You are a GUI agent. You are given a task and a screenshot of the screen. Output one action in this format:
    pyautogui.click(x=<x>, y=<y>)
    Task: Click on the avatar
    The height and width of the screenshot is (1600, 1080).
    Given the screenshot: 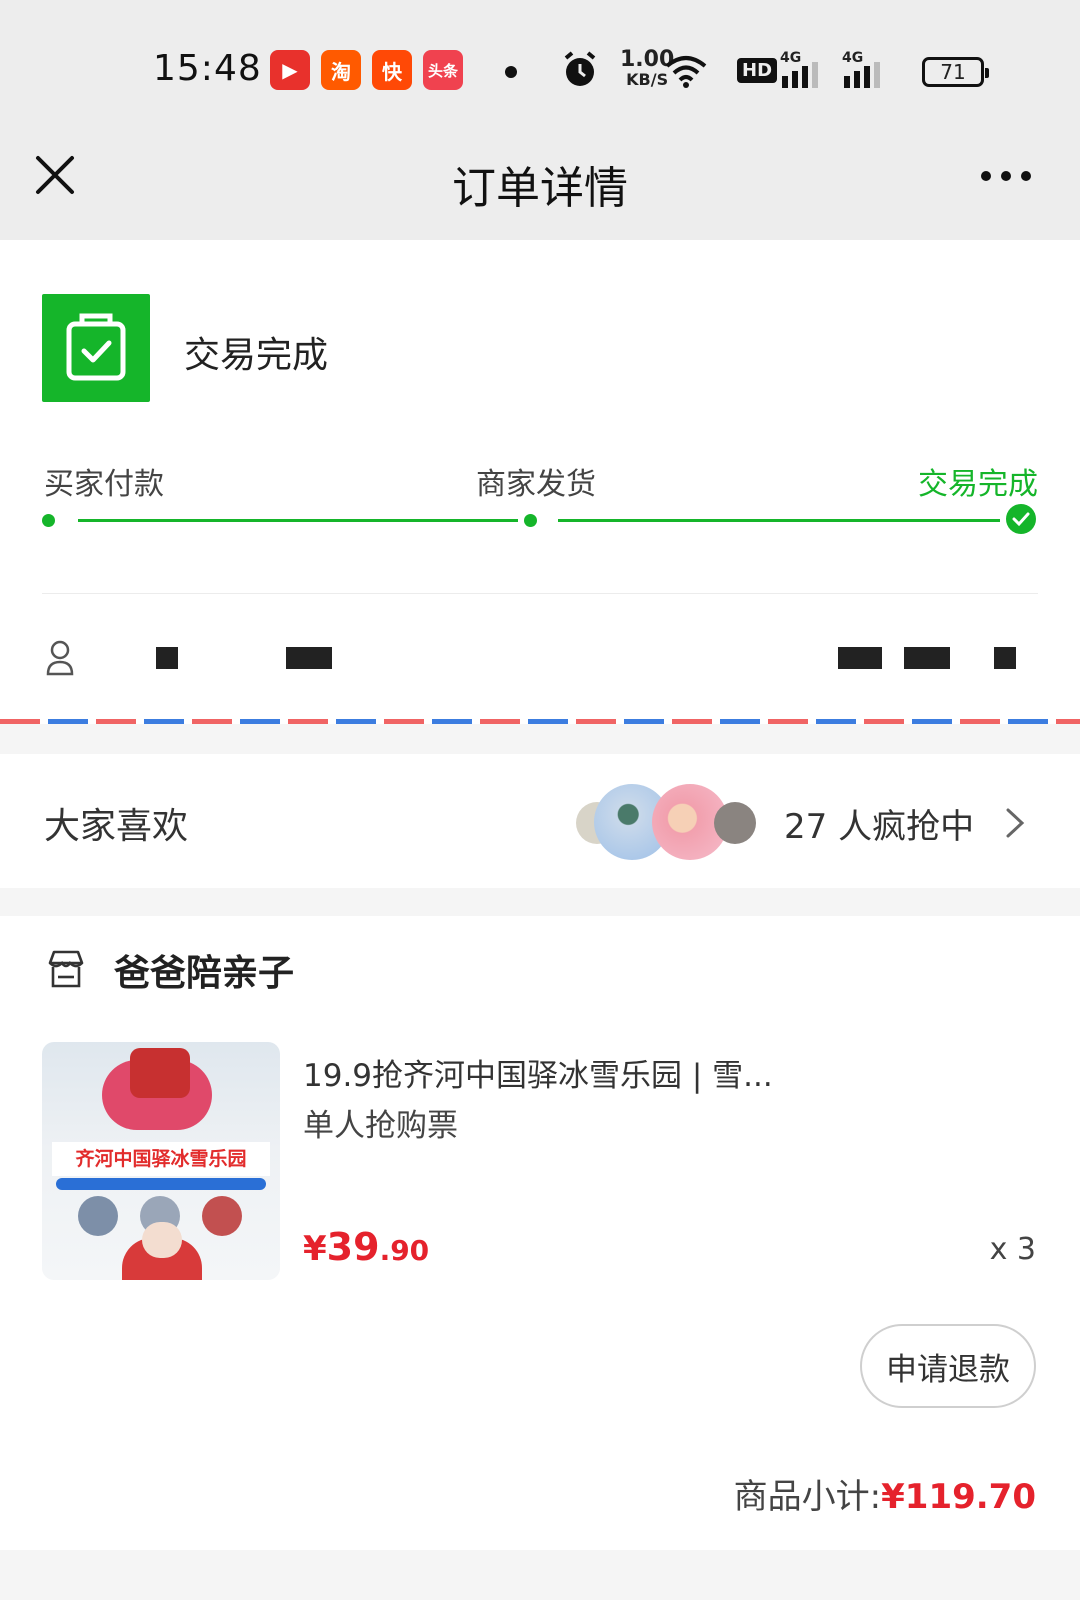 What is the action you would take?
    pyautogui.click(x=735, y=823)
    